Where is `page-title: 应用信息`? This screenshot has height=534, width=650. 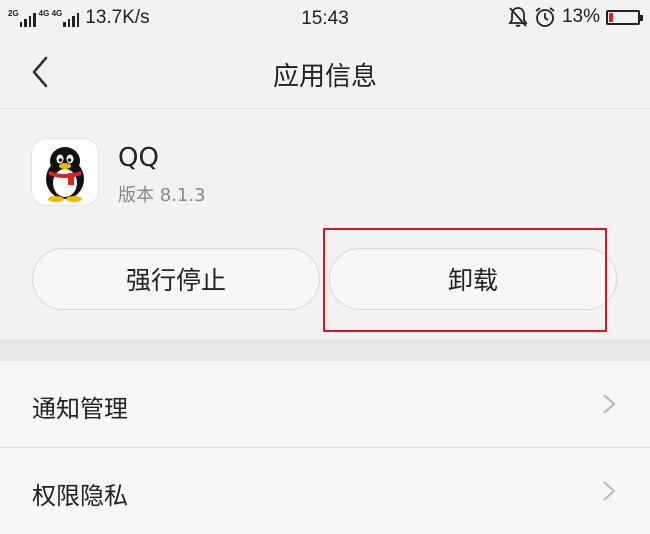
page-title: 应用信息 is located at coordinates (324, 77).